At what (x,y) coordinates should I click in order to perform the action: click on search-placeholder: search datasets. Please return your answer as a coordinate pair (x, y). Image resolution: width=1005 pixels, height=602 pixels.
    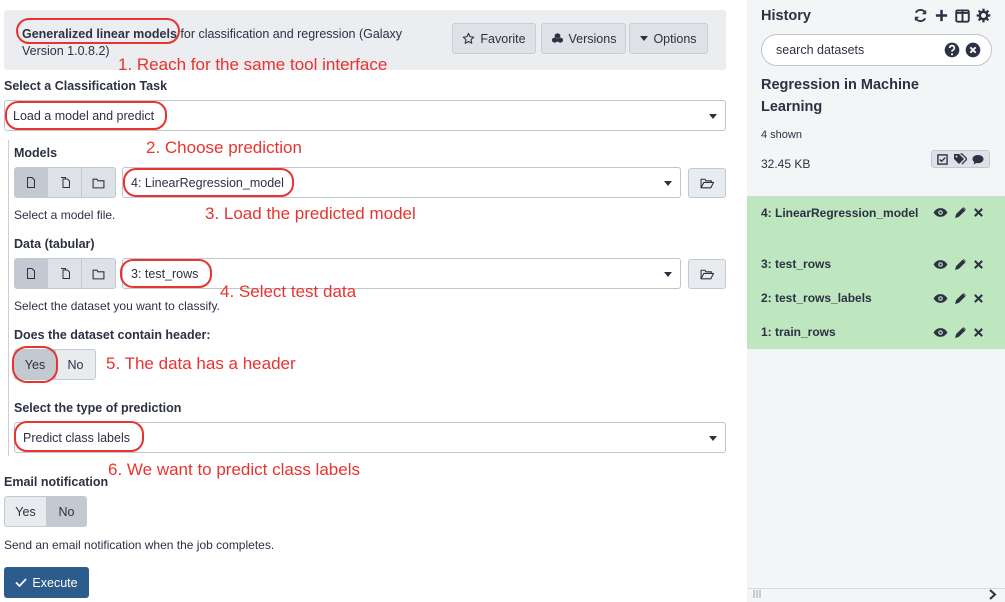
    Looking at the image, I should click on (820, 50).